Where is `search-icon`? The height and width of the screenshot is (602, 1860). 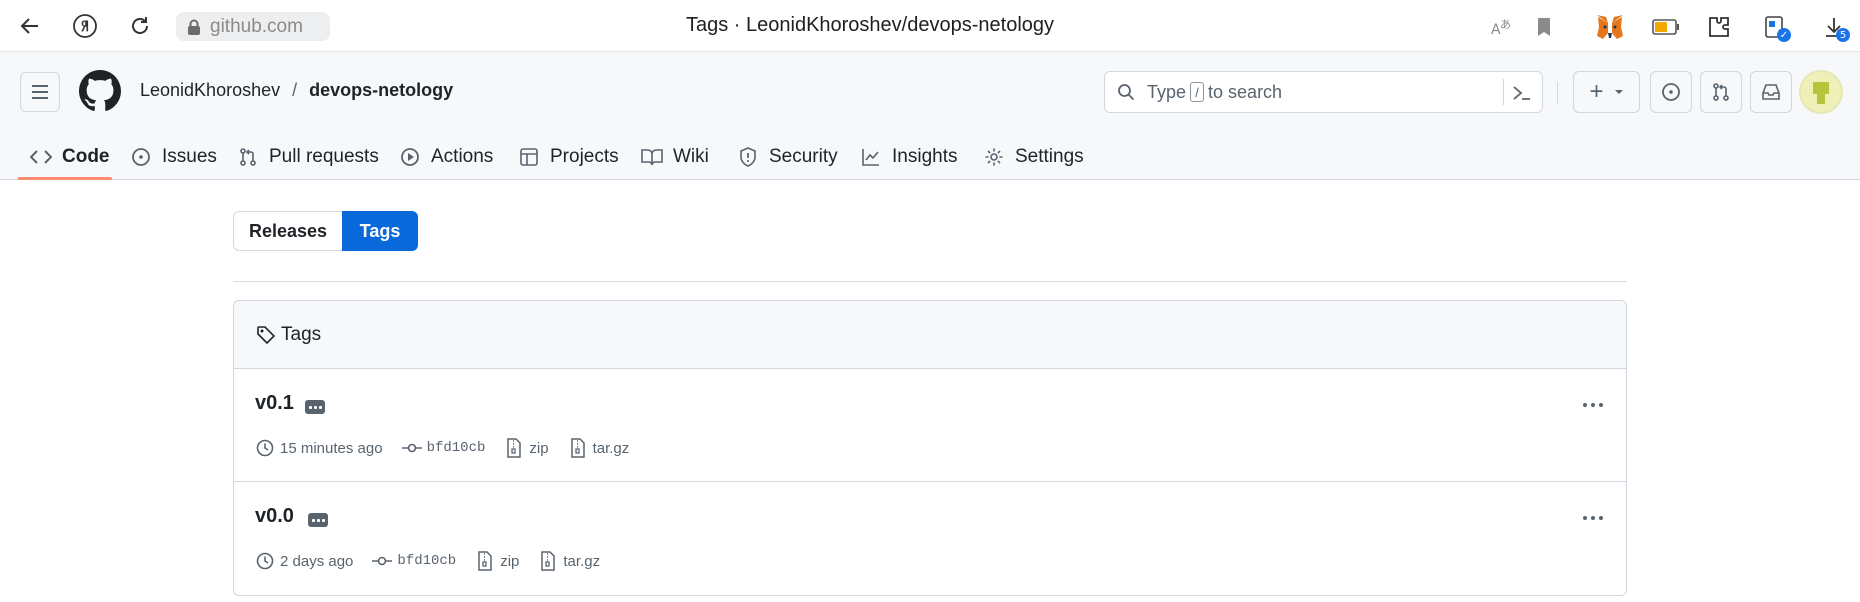 search-icon is located at coordinates (1126, 92).